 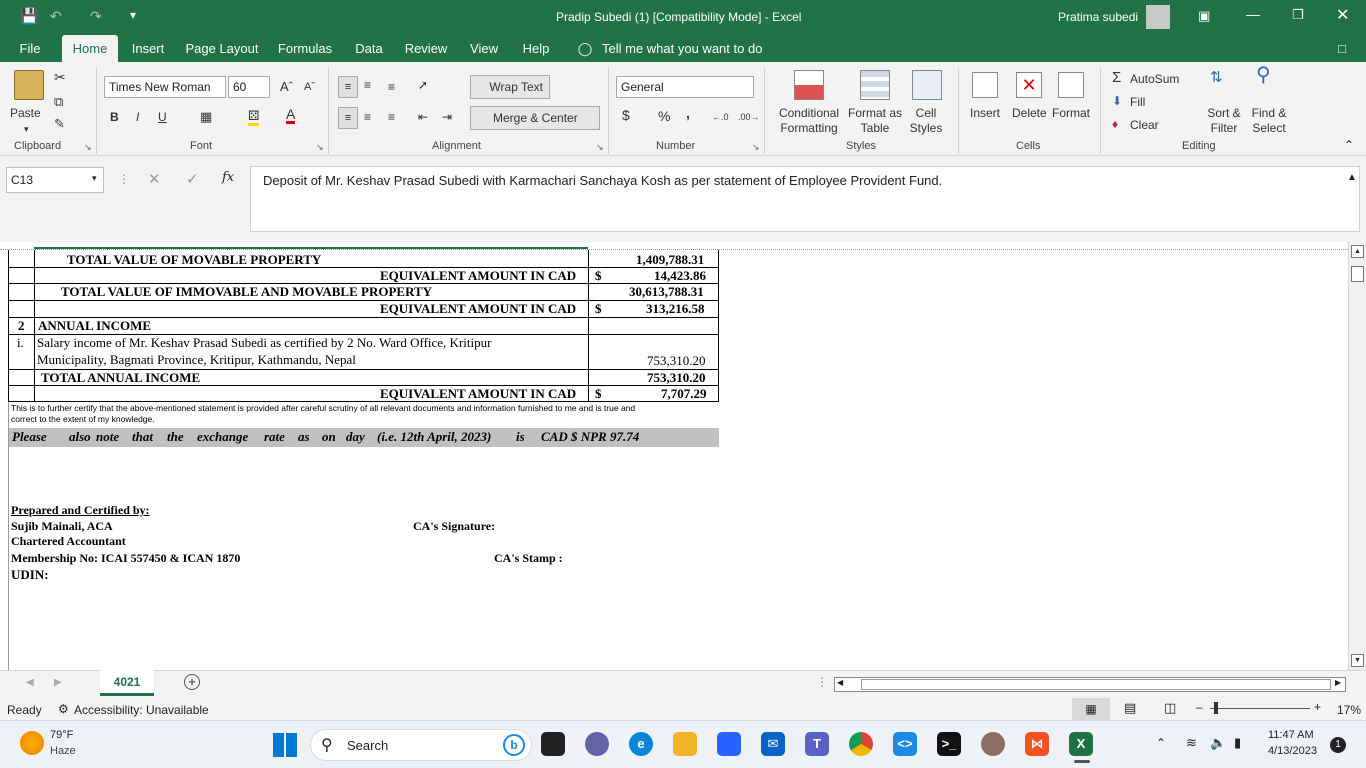 I want to click on prev-sheet-icon: ◀, so click(x=30, y=682).